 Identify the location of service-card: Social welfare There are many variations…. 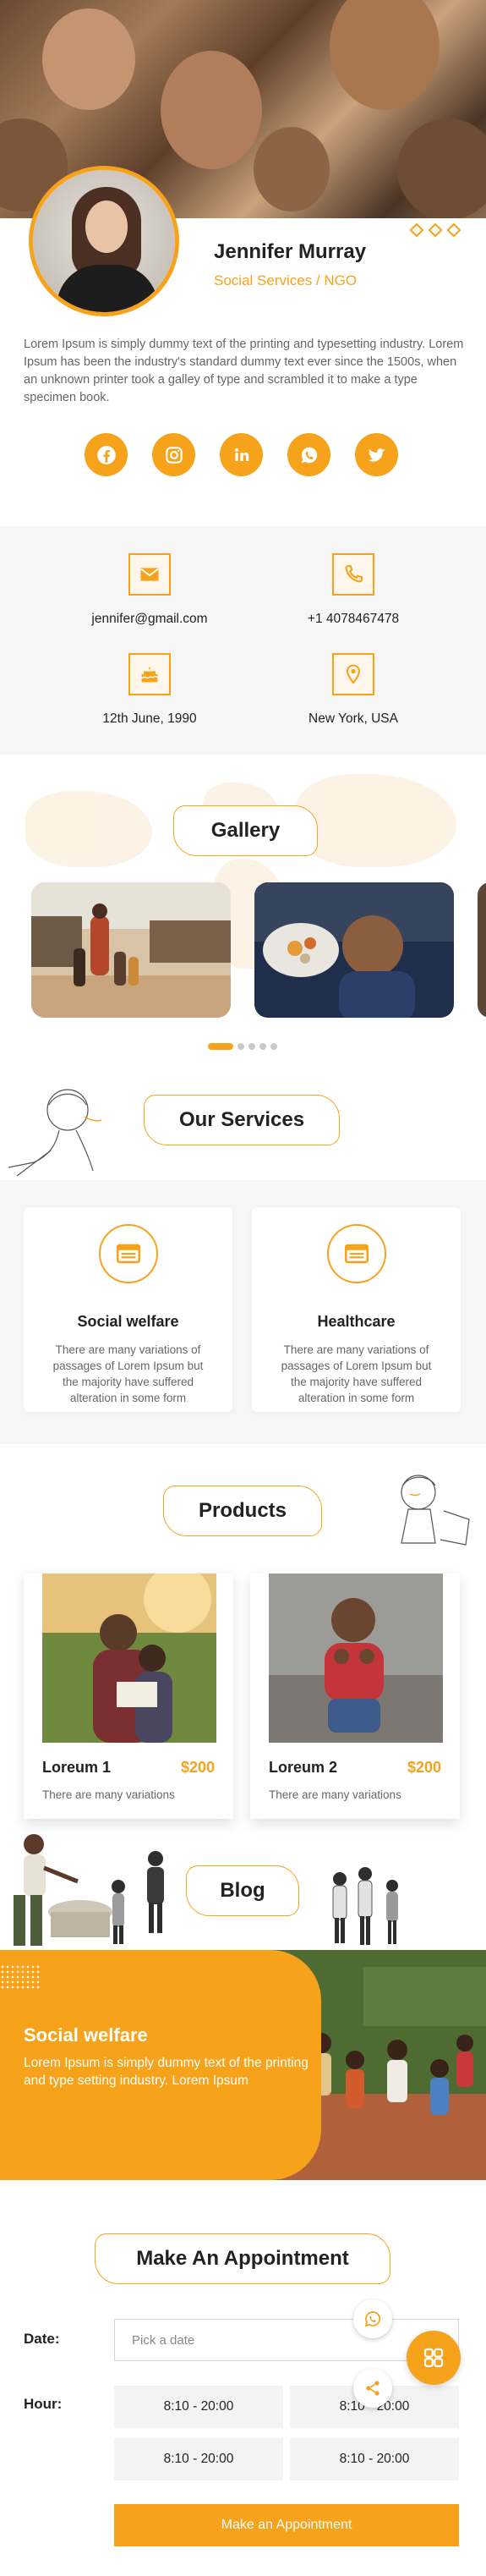
(128, 1310).